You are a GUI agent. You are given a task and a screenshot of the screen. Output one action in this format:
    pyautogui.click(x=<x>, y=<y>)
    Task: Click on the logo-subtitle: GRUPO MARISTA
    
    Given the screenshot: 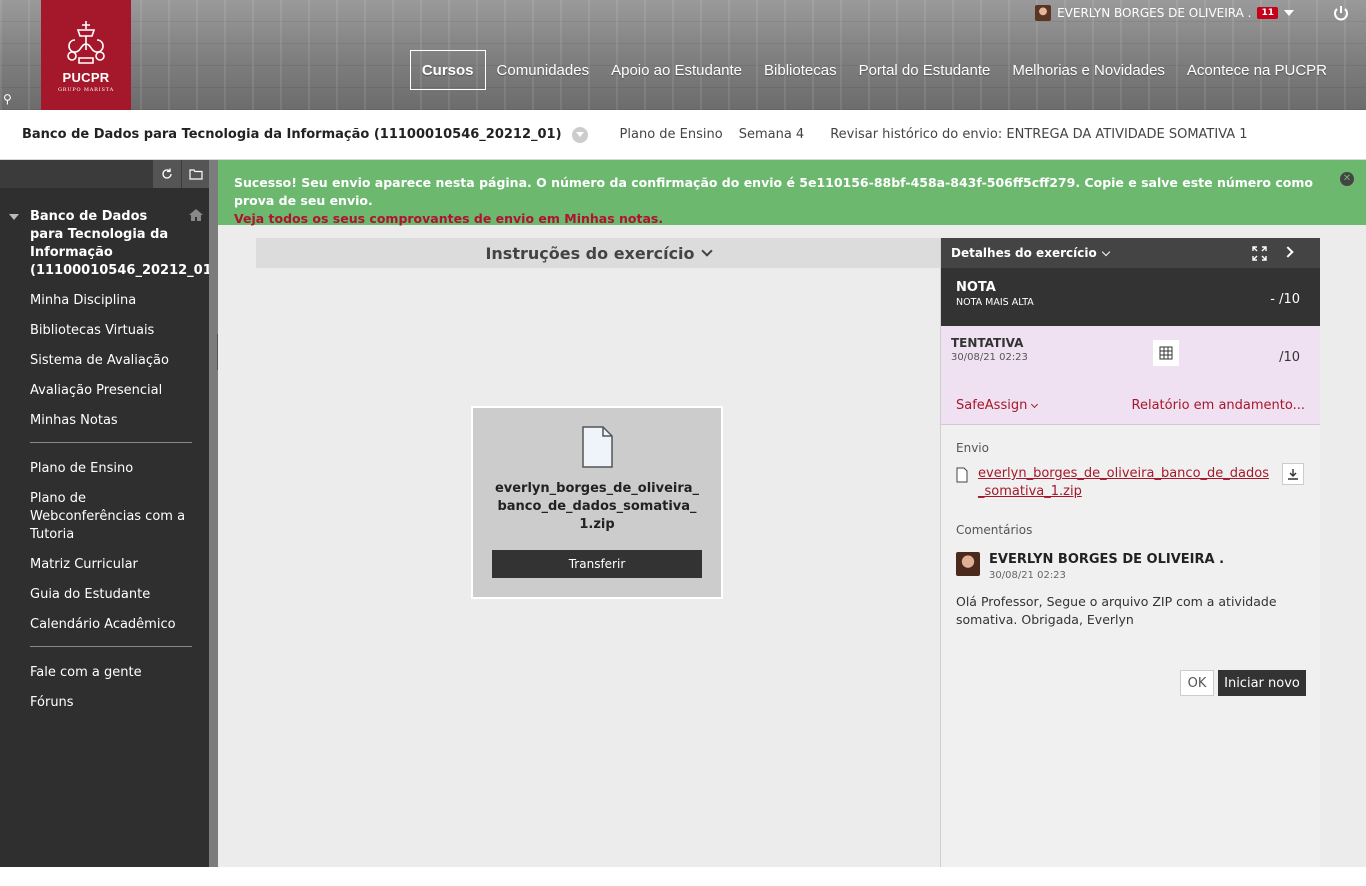 What is the action you would take?
    pyautogui.click(x=86, y=89)
    